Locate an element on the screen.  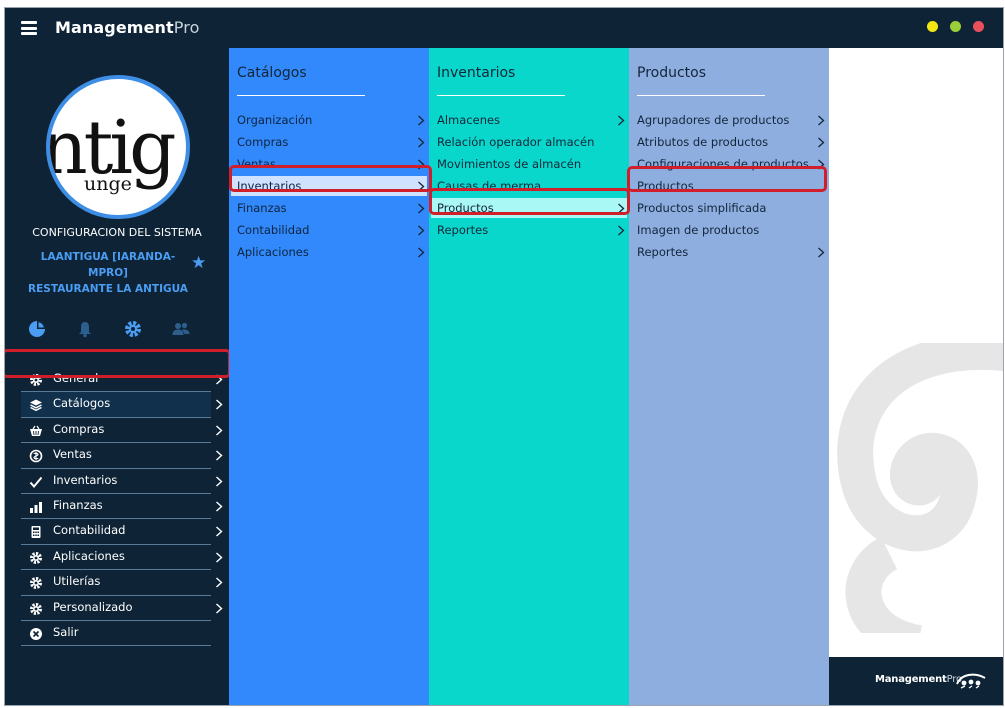
menu-item-relacion-operador-almacen: Relación operador almacén is located at coordinates (533, 142).